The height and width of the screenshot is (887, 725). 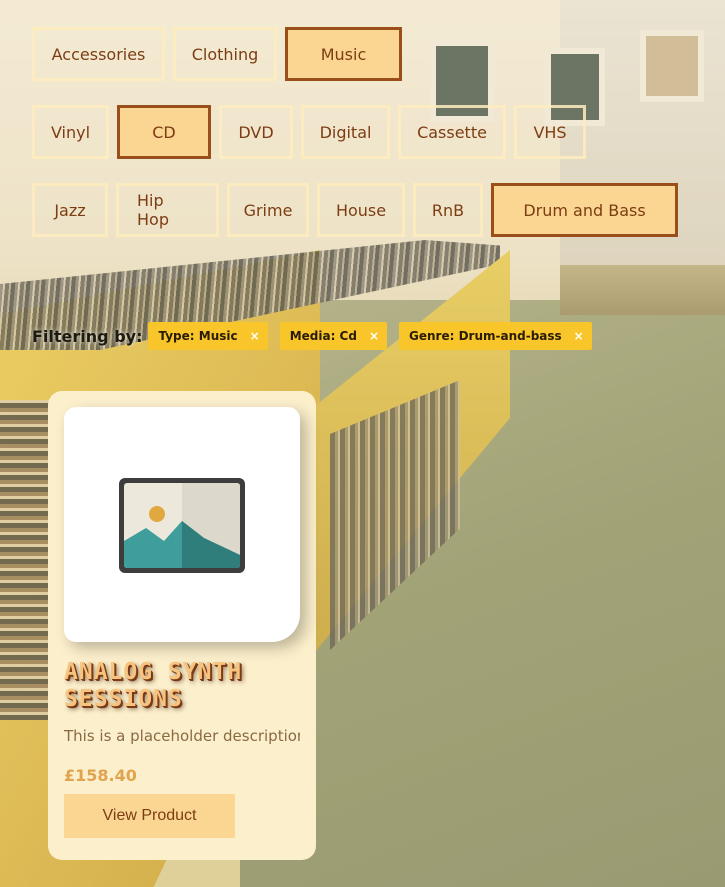 What do you see at coordinates (345, 132) in the screenshot?
I see `filter-pill-digital: Digital` at bounding box center [345, 132].